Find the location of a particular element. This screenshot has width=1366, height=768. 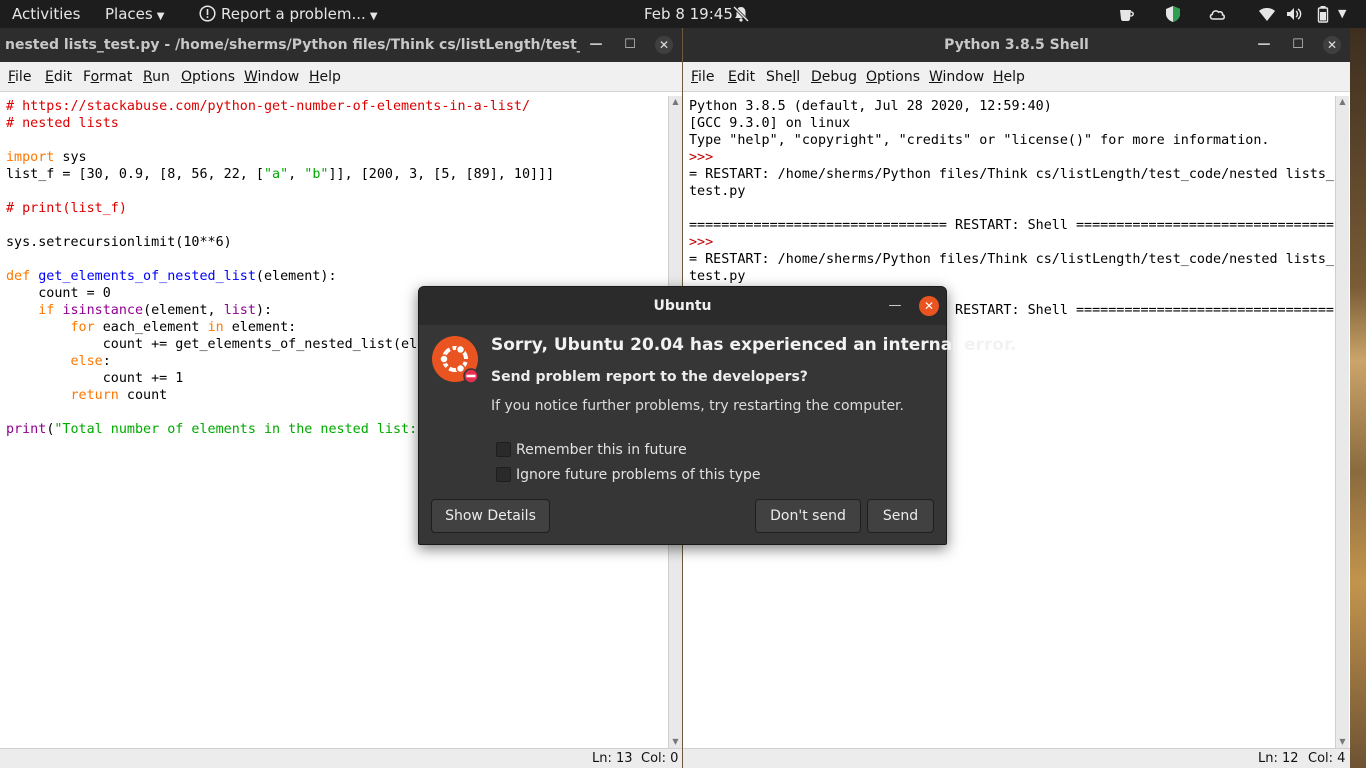

ignore-checkbox-label: Ignore future problems of this type is located at coordinates (638, 475).